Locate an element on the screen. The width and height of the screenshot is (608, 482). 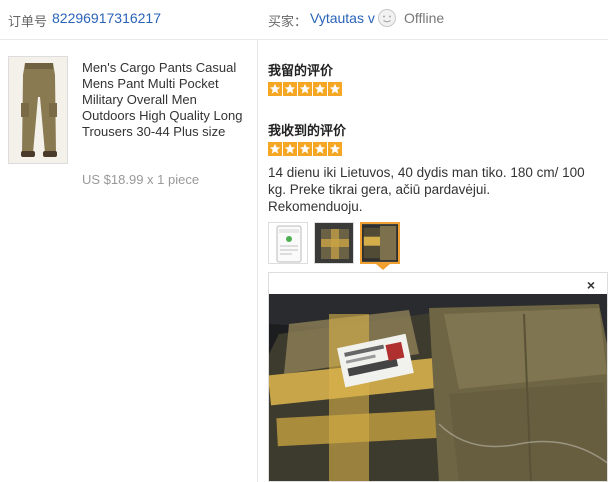
review-photo-strip is located at coordinates (334, 243).